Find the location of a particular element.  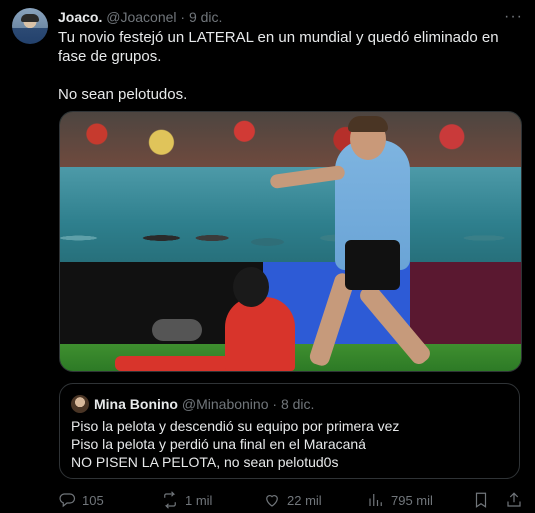

tweet-header: Joaco. @Joaconel · 9 dic. is located at coordinates (140, 17).